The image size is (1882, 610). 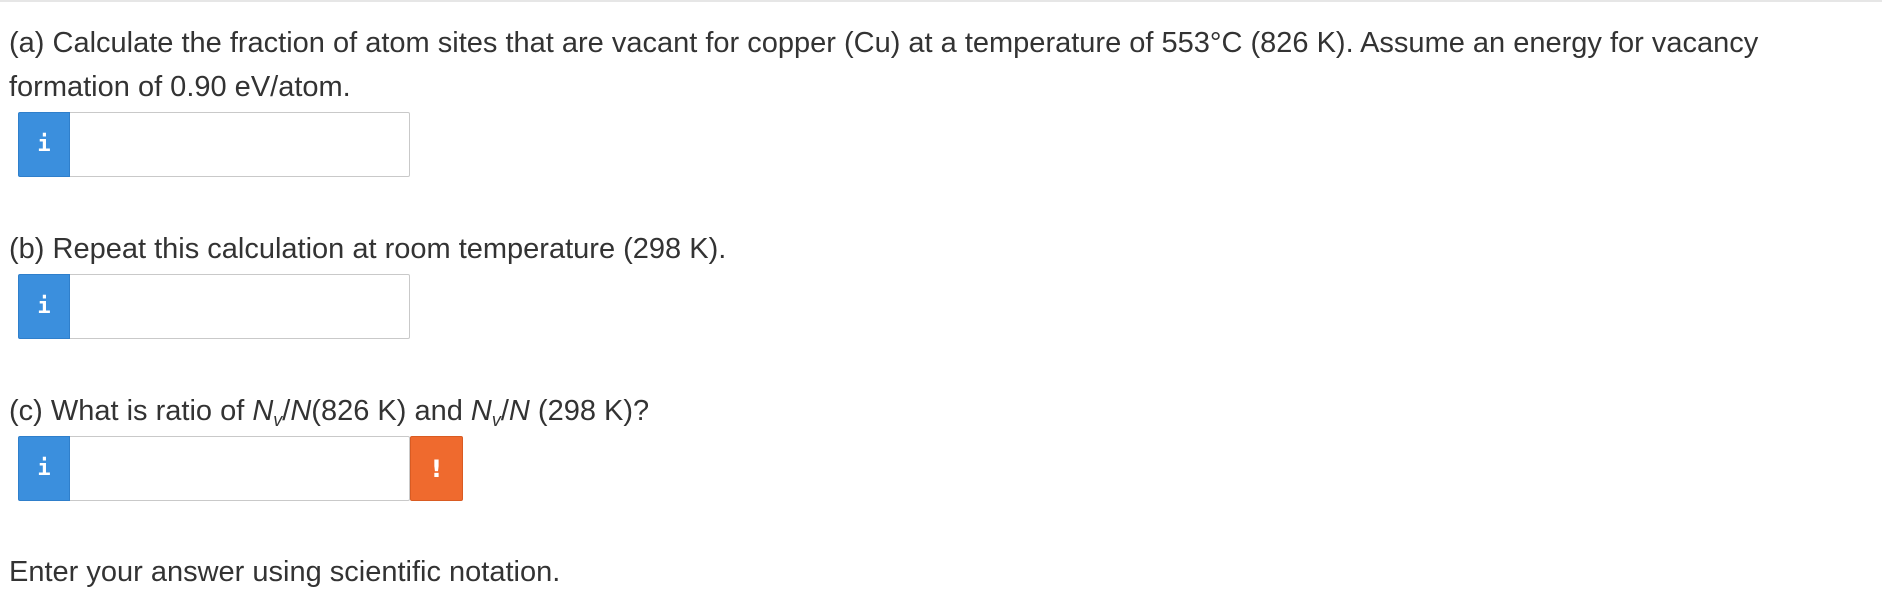 I want to click on exclamation-icon: !, so click(x=436, y=468).